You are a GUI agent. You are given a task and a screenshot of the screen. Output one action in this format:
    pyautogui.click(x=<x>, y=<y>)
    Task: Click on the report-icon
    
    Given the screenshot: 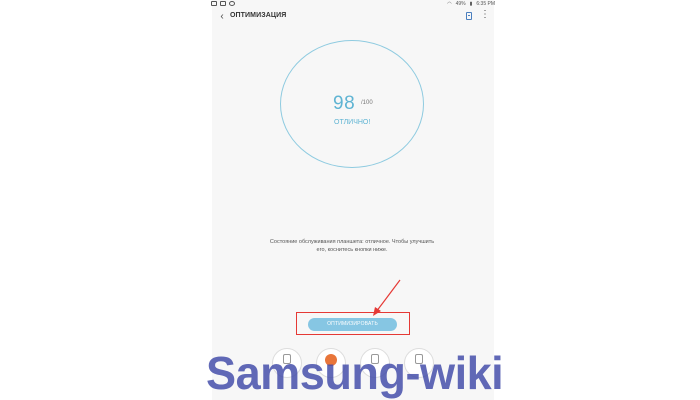 What is the action you would take?
    pyautogui.click(x=469, y=16)
    